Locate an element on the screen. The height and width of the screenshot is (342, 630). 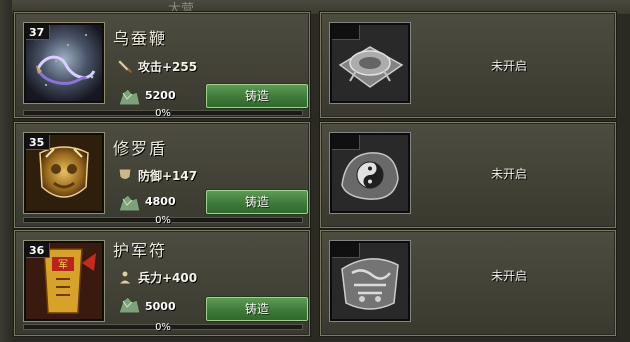
equipment-card: 军 36 护军符 兵力+400 5000 铸造 0% is located at coordinates (162, 283).